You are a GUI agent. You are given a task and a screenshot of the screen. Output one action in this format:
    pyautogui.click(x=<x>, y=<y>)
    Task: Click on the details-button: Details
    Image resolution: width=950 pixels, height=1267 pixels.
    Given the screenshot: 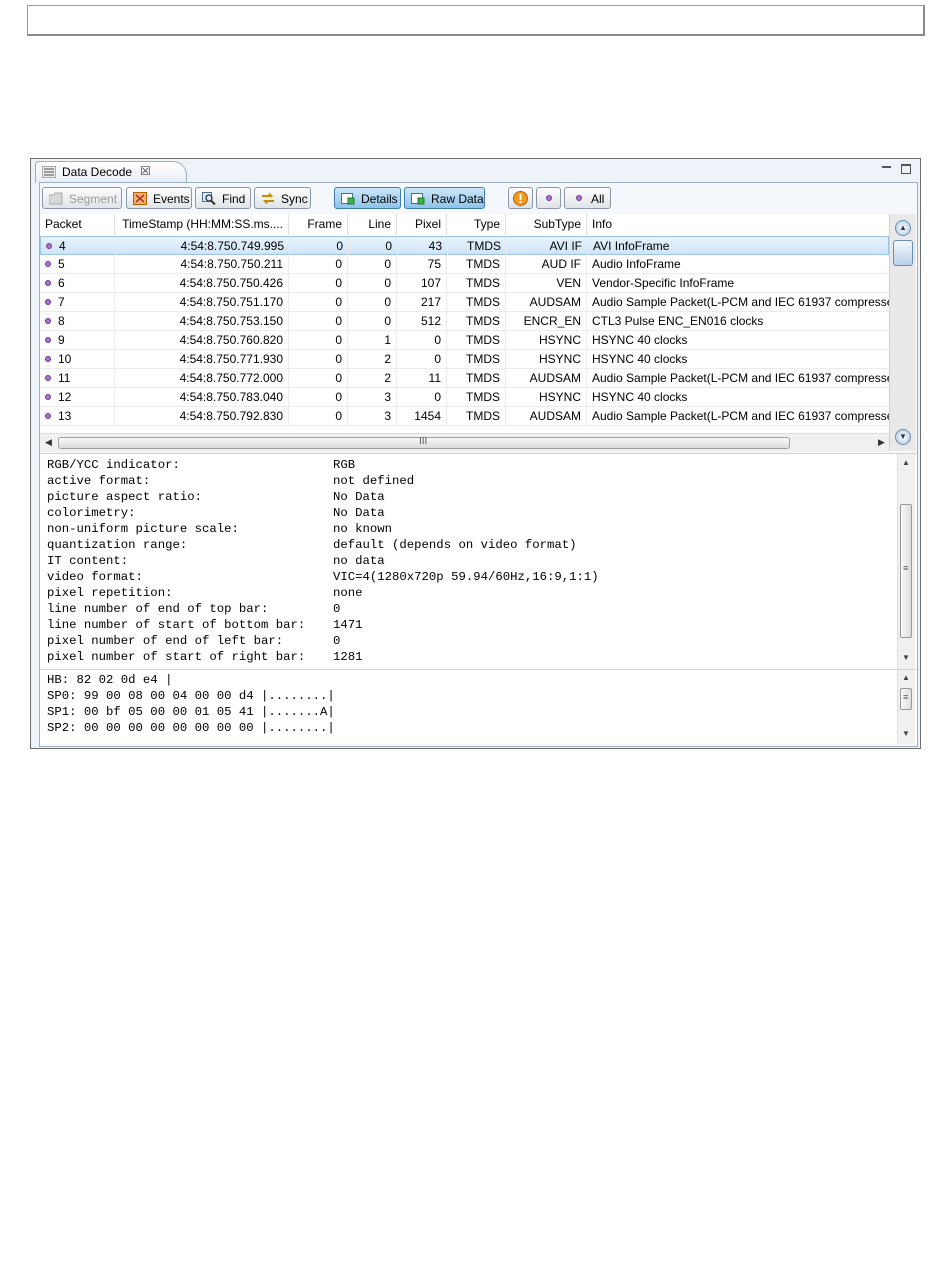 What is the action you would take?
    pyautogui.click(x=367, y=198)
    